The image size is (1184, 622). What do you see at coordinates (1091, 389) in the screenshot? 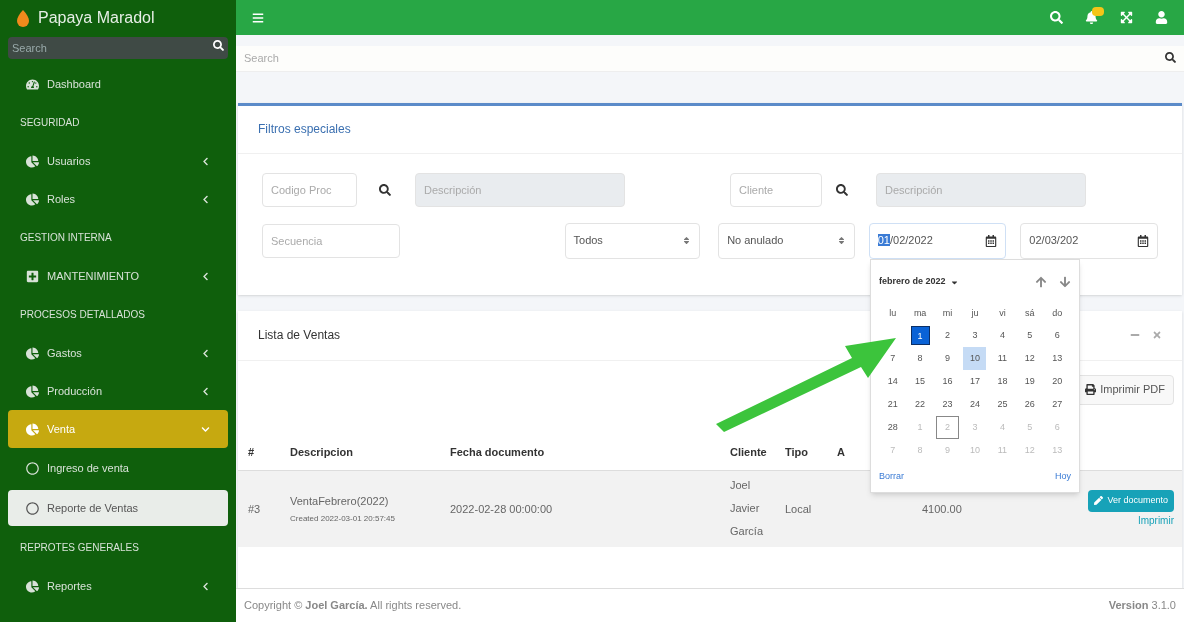
I see `printer-icon` at bounding box center [1091, 389].